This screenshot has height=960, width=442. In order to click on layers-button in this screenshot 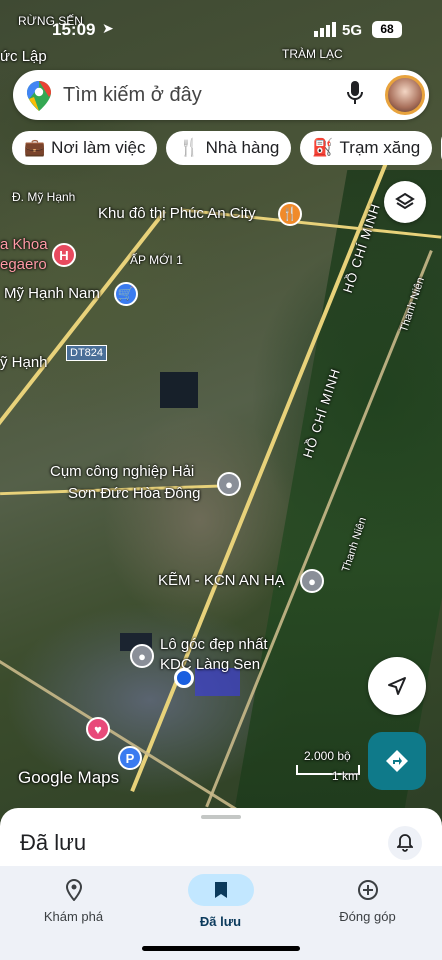, I will do `click(405, 202)`.